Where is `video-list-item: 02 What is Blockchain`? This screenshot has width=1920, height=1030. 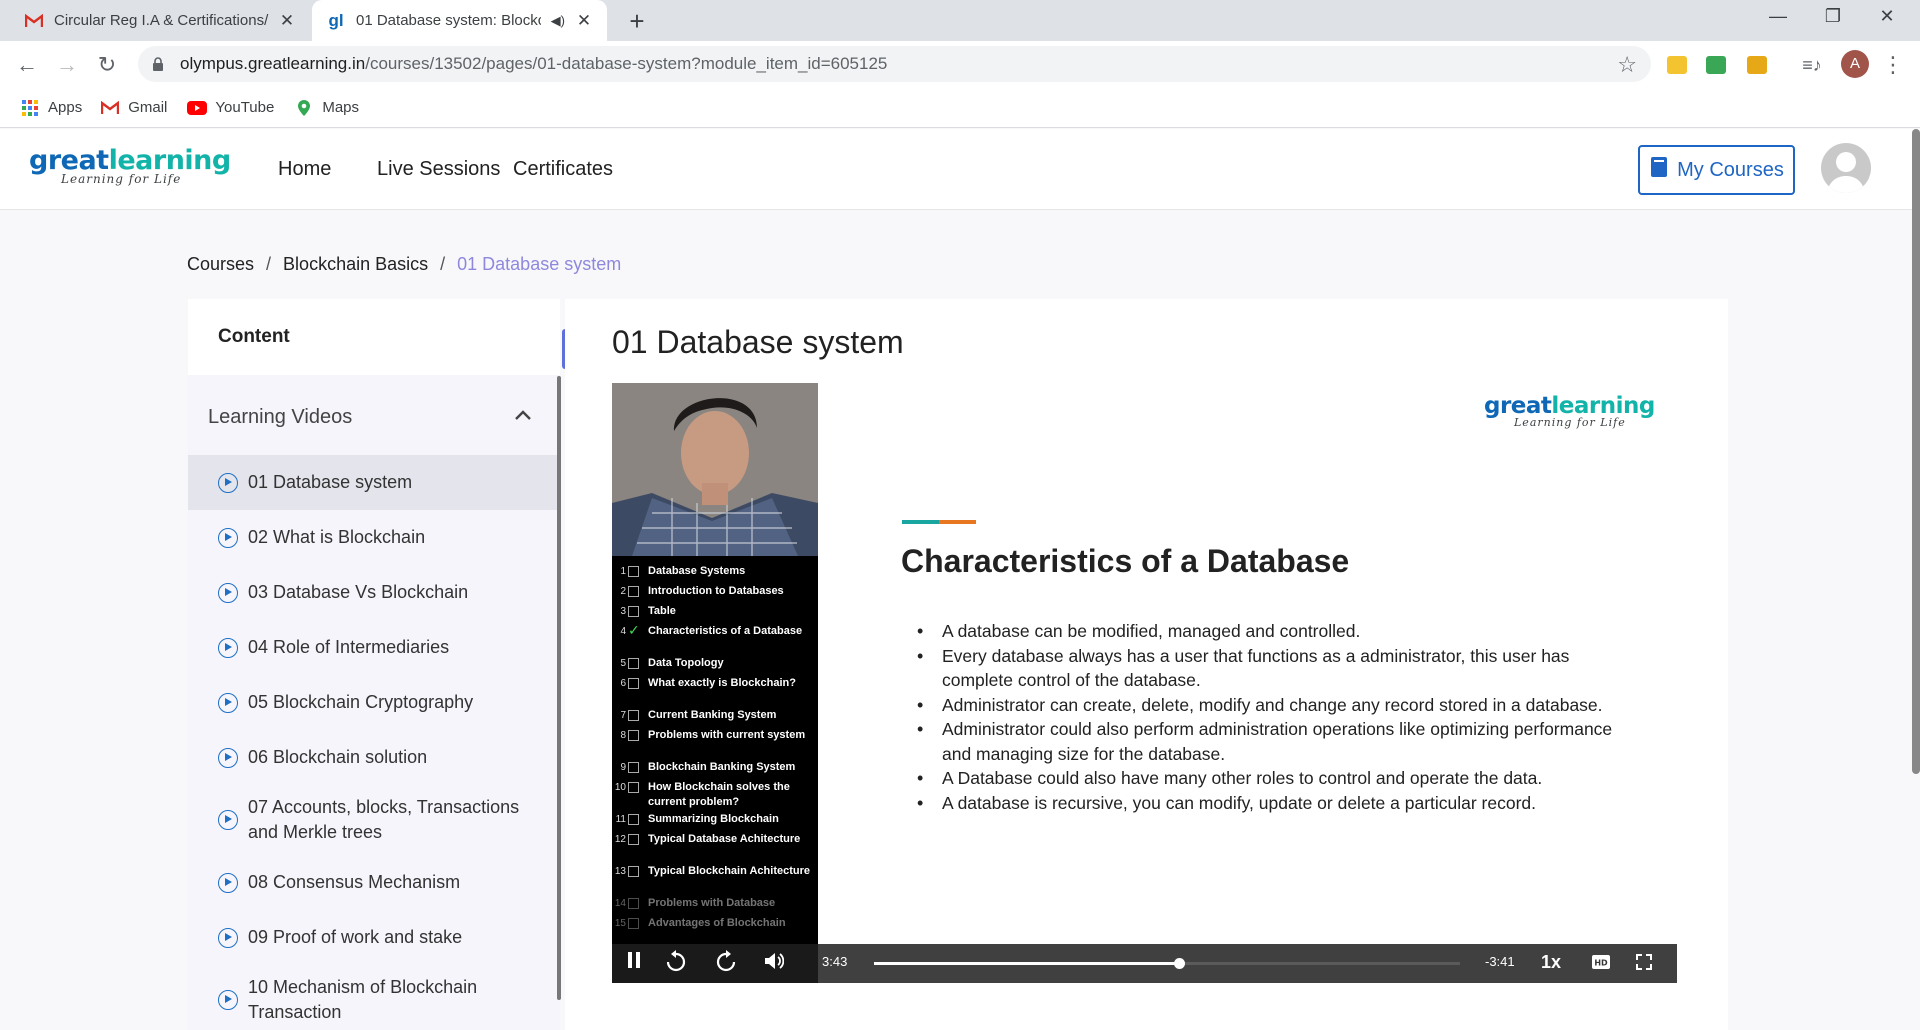 video-list-item: 02 What is Blockchain is located at coordinates (374, 537).